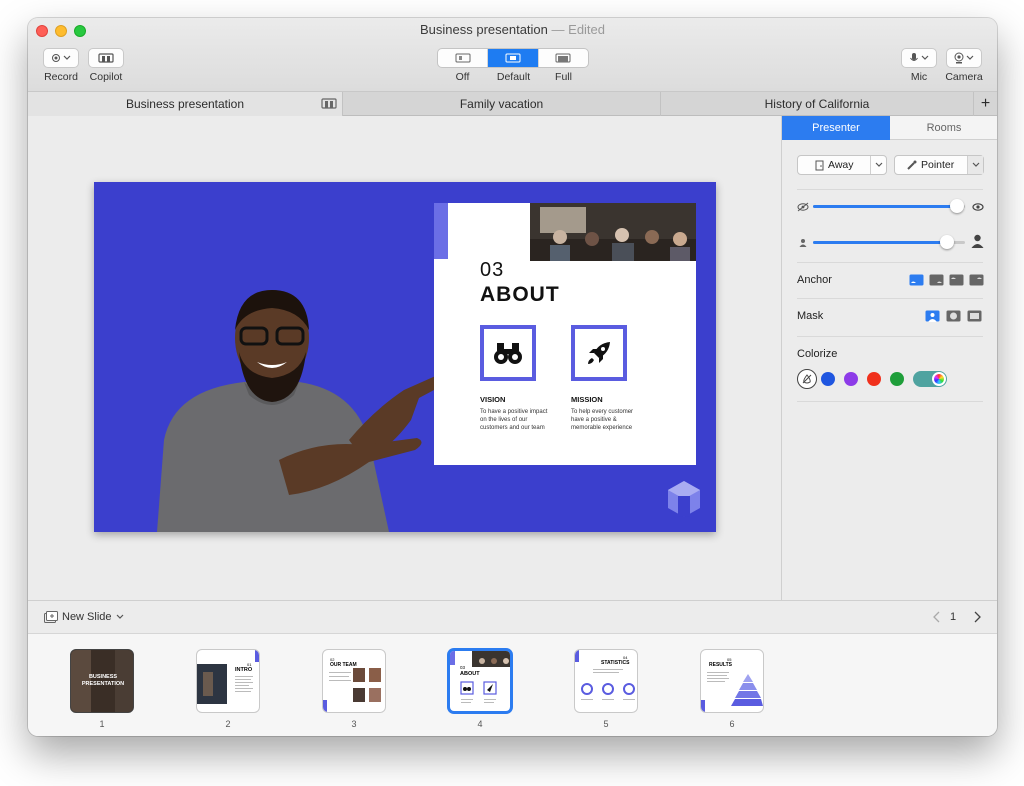  Describe the element at coordinates (480, 681) in the screenshot. I see `slide-thumbnail-4: 03 ABOUT` at that location.